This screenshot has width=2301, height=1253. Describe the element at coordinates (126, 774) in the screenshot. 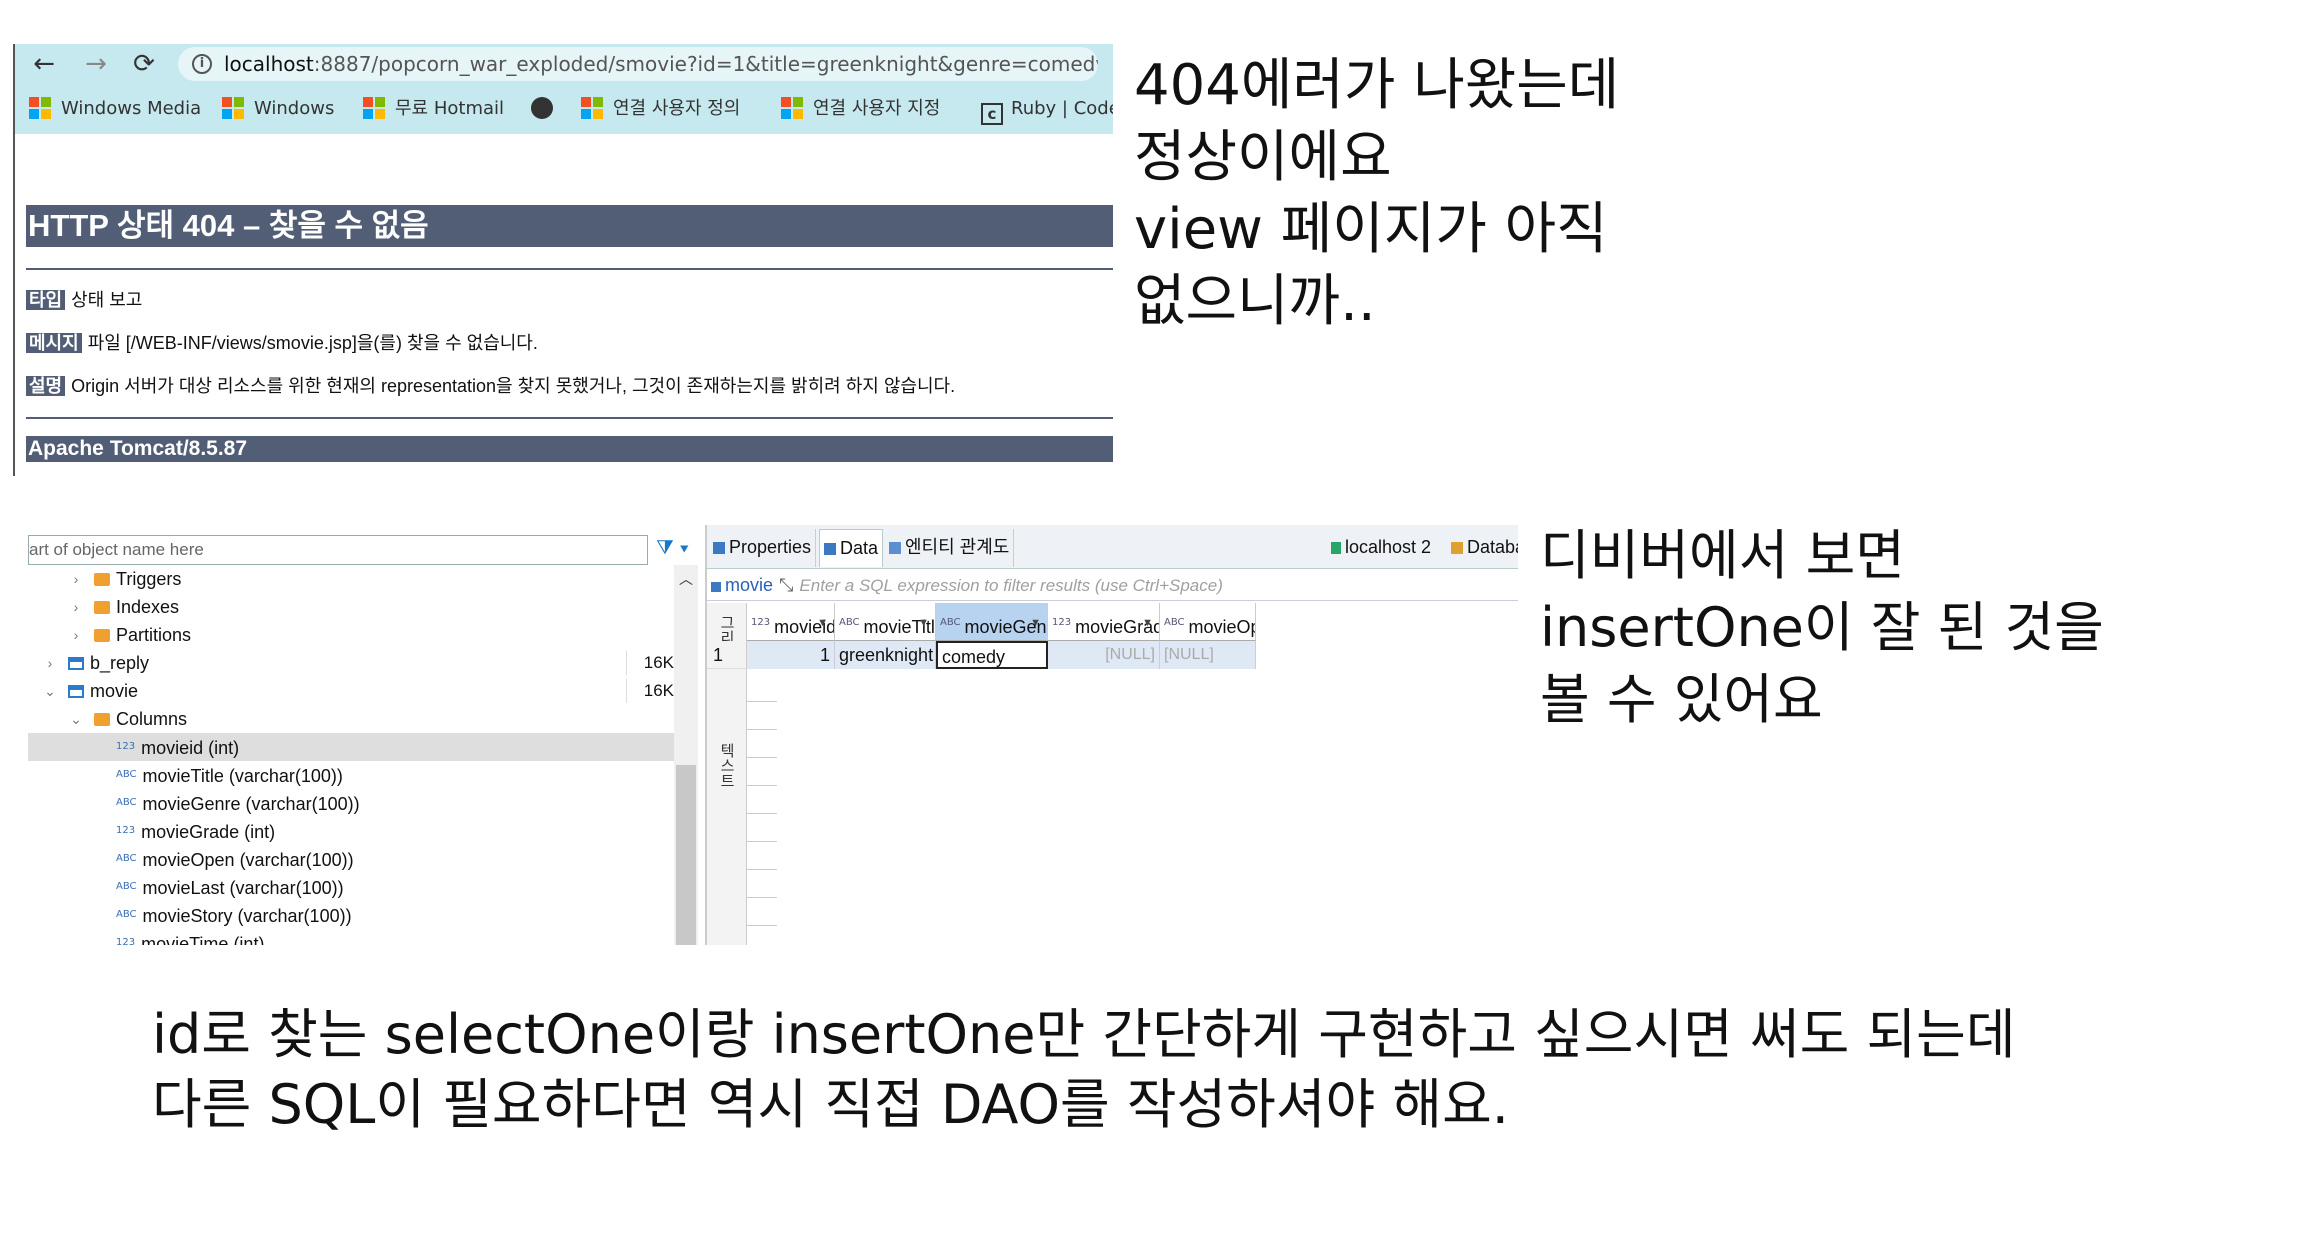

I see `text-column-icon: ABC` at that location.